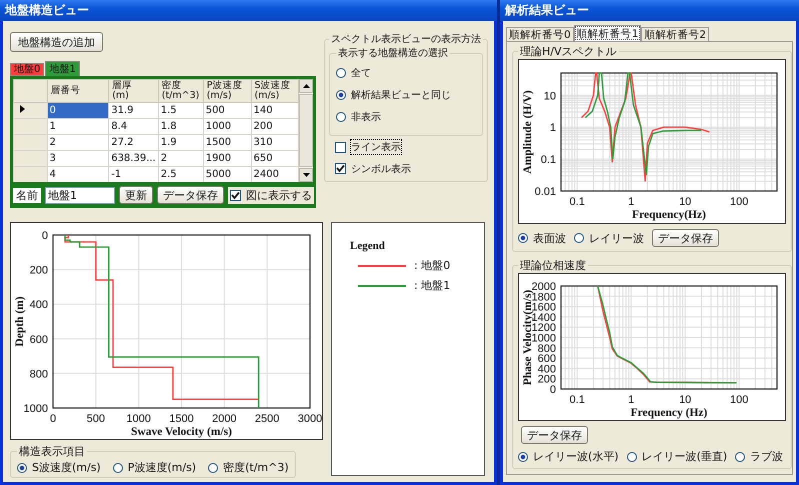 This screenshot has height=485, width=799. What do you see at coordinates (227, 110) in the screenshot?
I see `table-cell: 500` at bounding box center [227, 110].